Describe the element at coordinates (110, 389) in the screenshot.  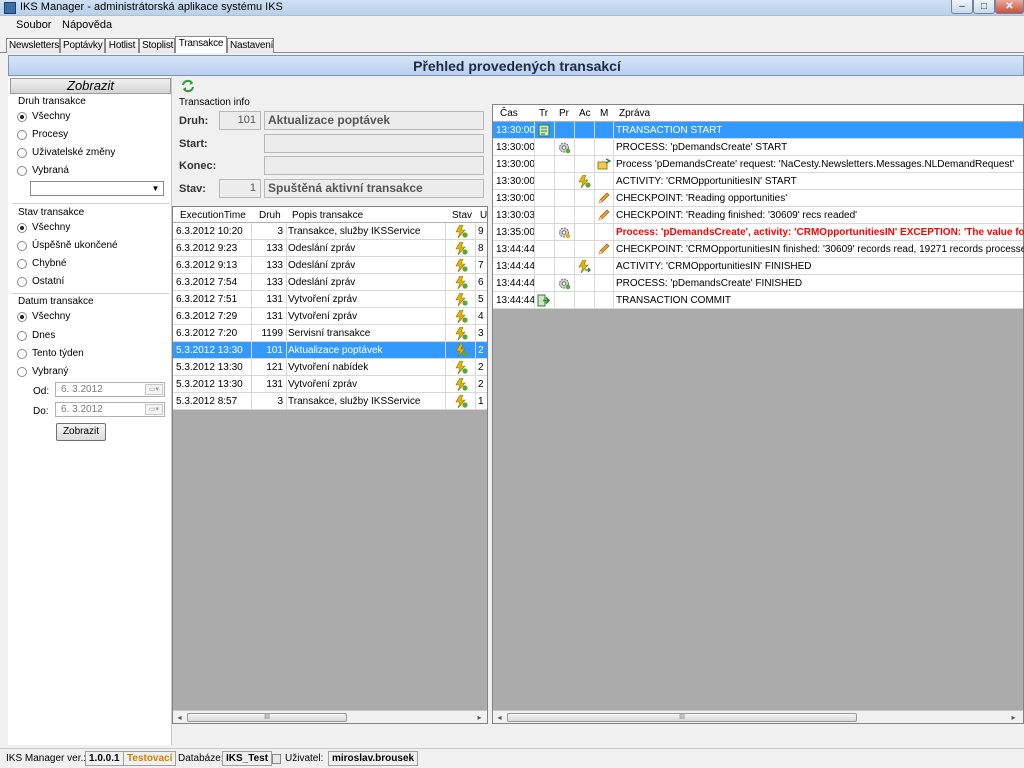
I see `od-date-field: 6. 3.2012 ▭▾` at that location.